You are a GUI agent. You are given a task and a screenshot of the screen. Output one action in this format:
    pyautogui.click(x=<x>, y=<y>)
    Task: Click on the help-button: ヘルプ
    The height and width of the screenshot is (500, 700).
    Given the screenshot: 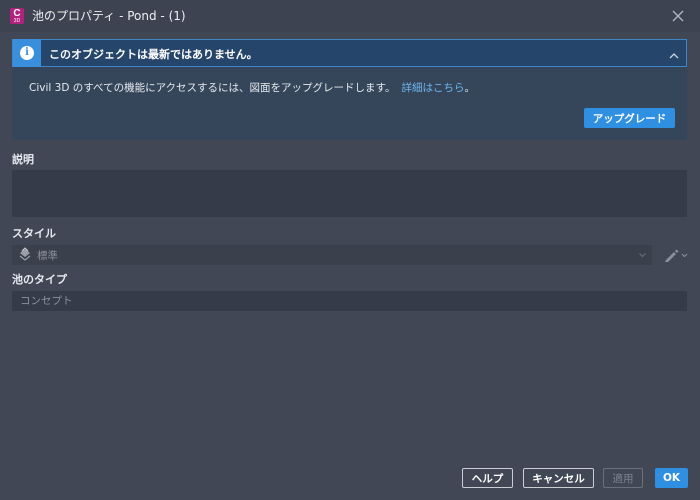 What is the action you would take?
    pyautogui.click(x=487, y=478)
    